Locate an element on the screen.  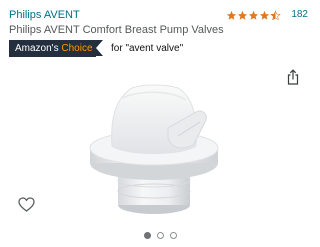
heart-icon is located at coordinates (26, 204).